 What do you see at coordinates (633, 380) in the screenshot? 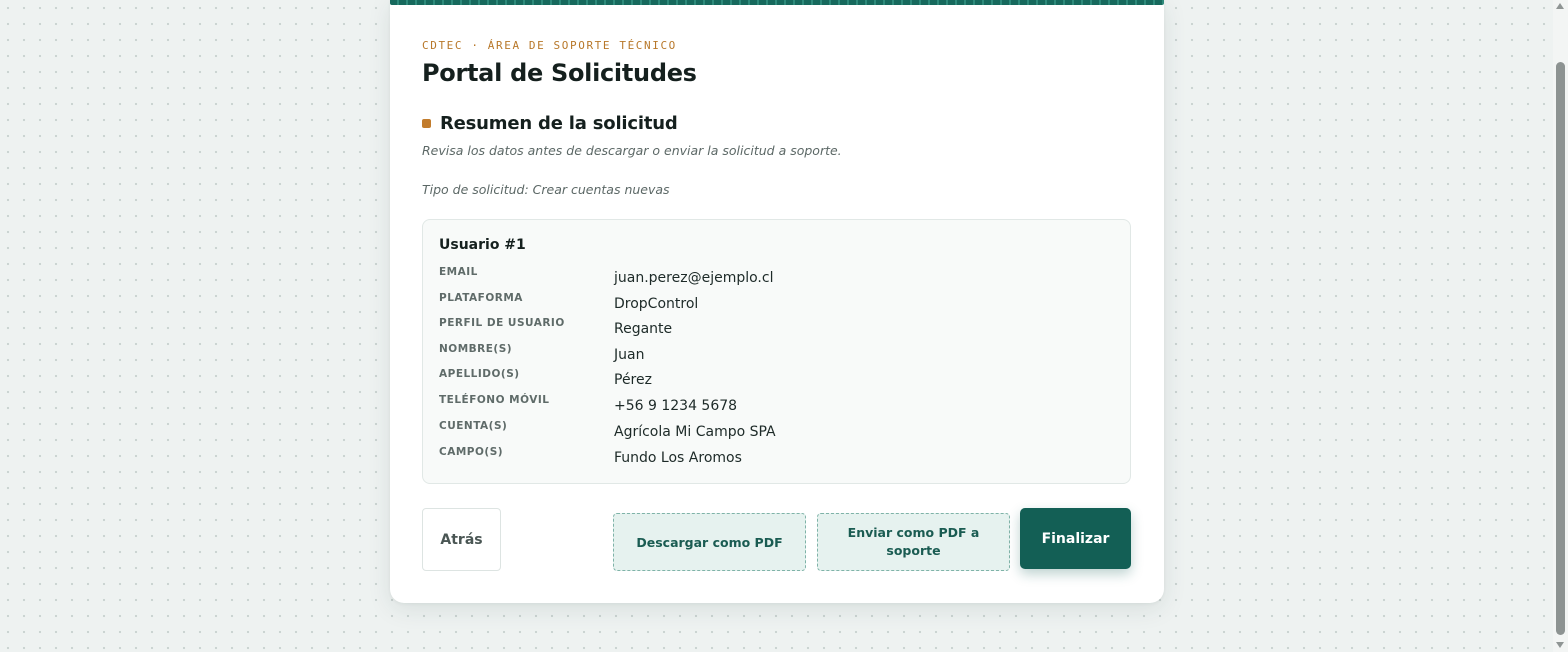
I see `field-value: Pérez` at bounding box center [633, 380].